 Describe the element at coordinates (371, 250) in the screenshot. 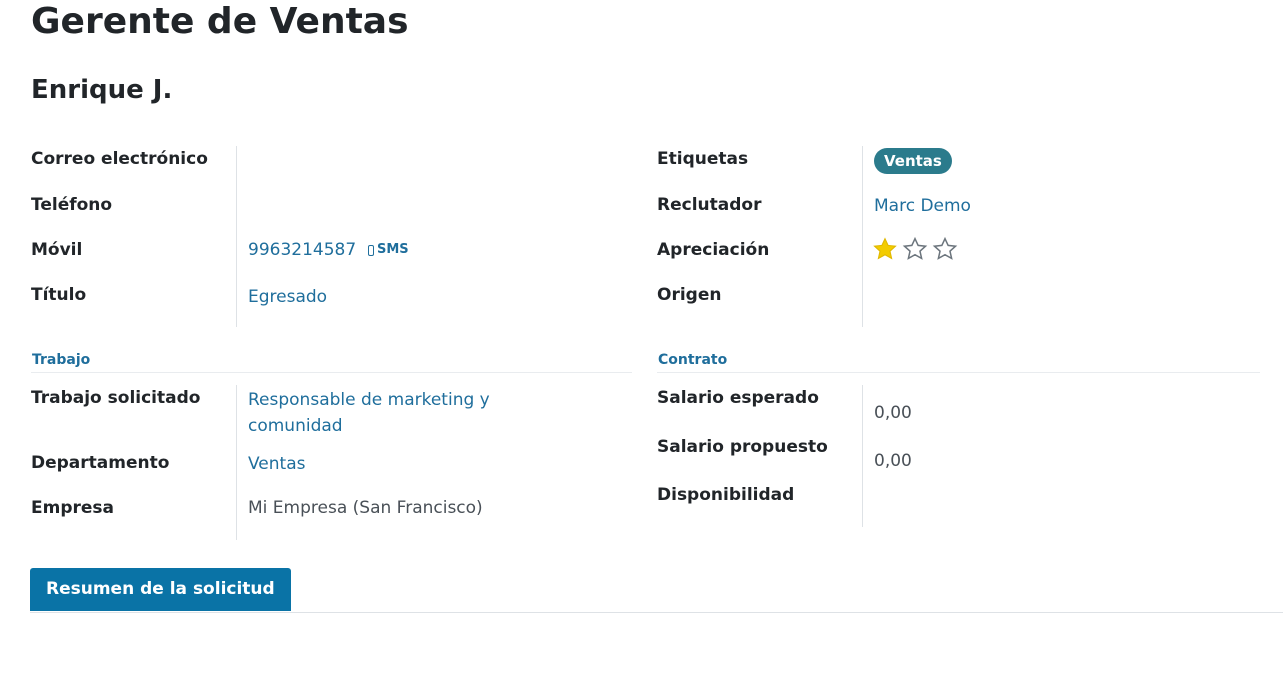

I see `mobile-phone-icon` at that location.